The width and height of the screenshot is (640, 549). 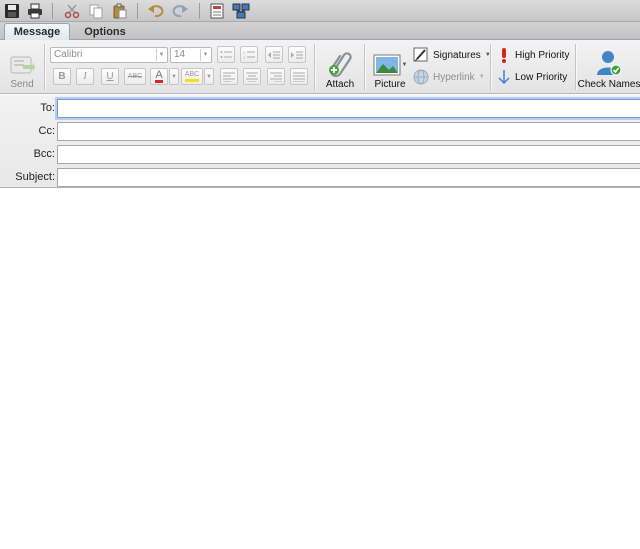 I want to click on font-name-select: Calibri ▼, so click(x=109, y=55).